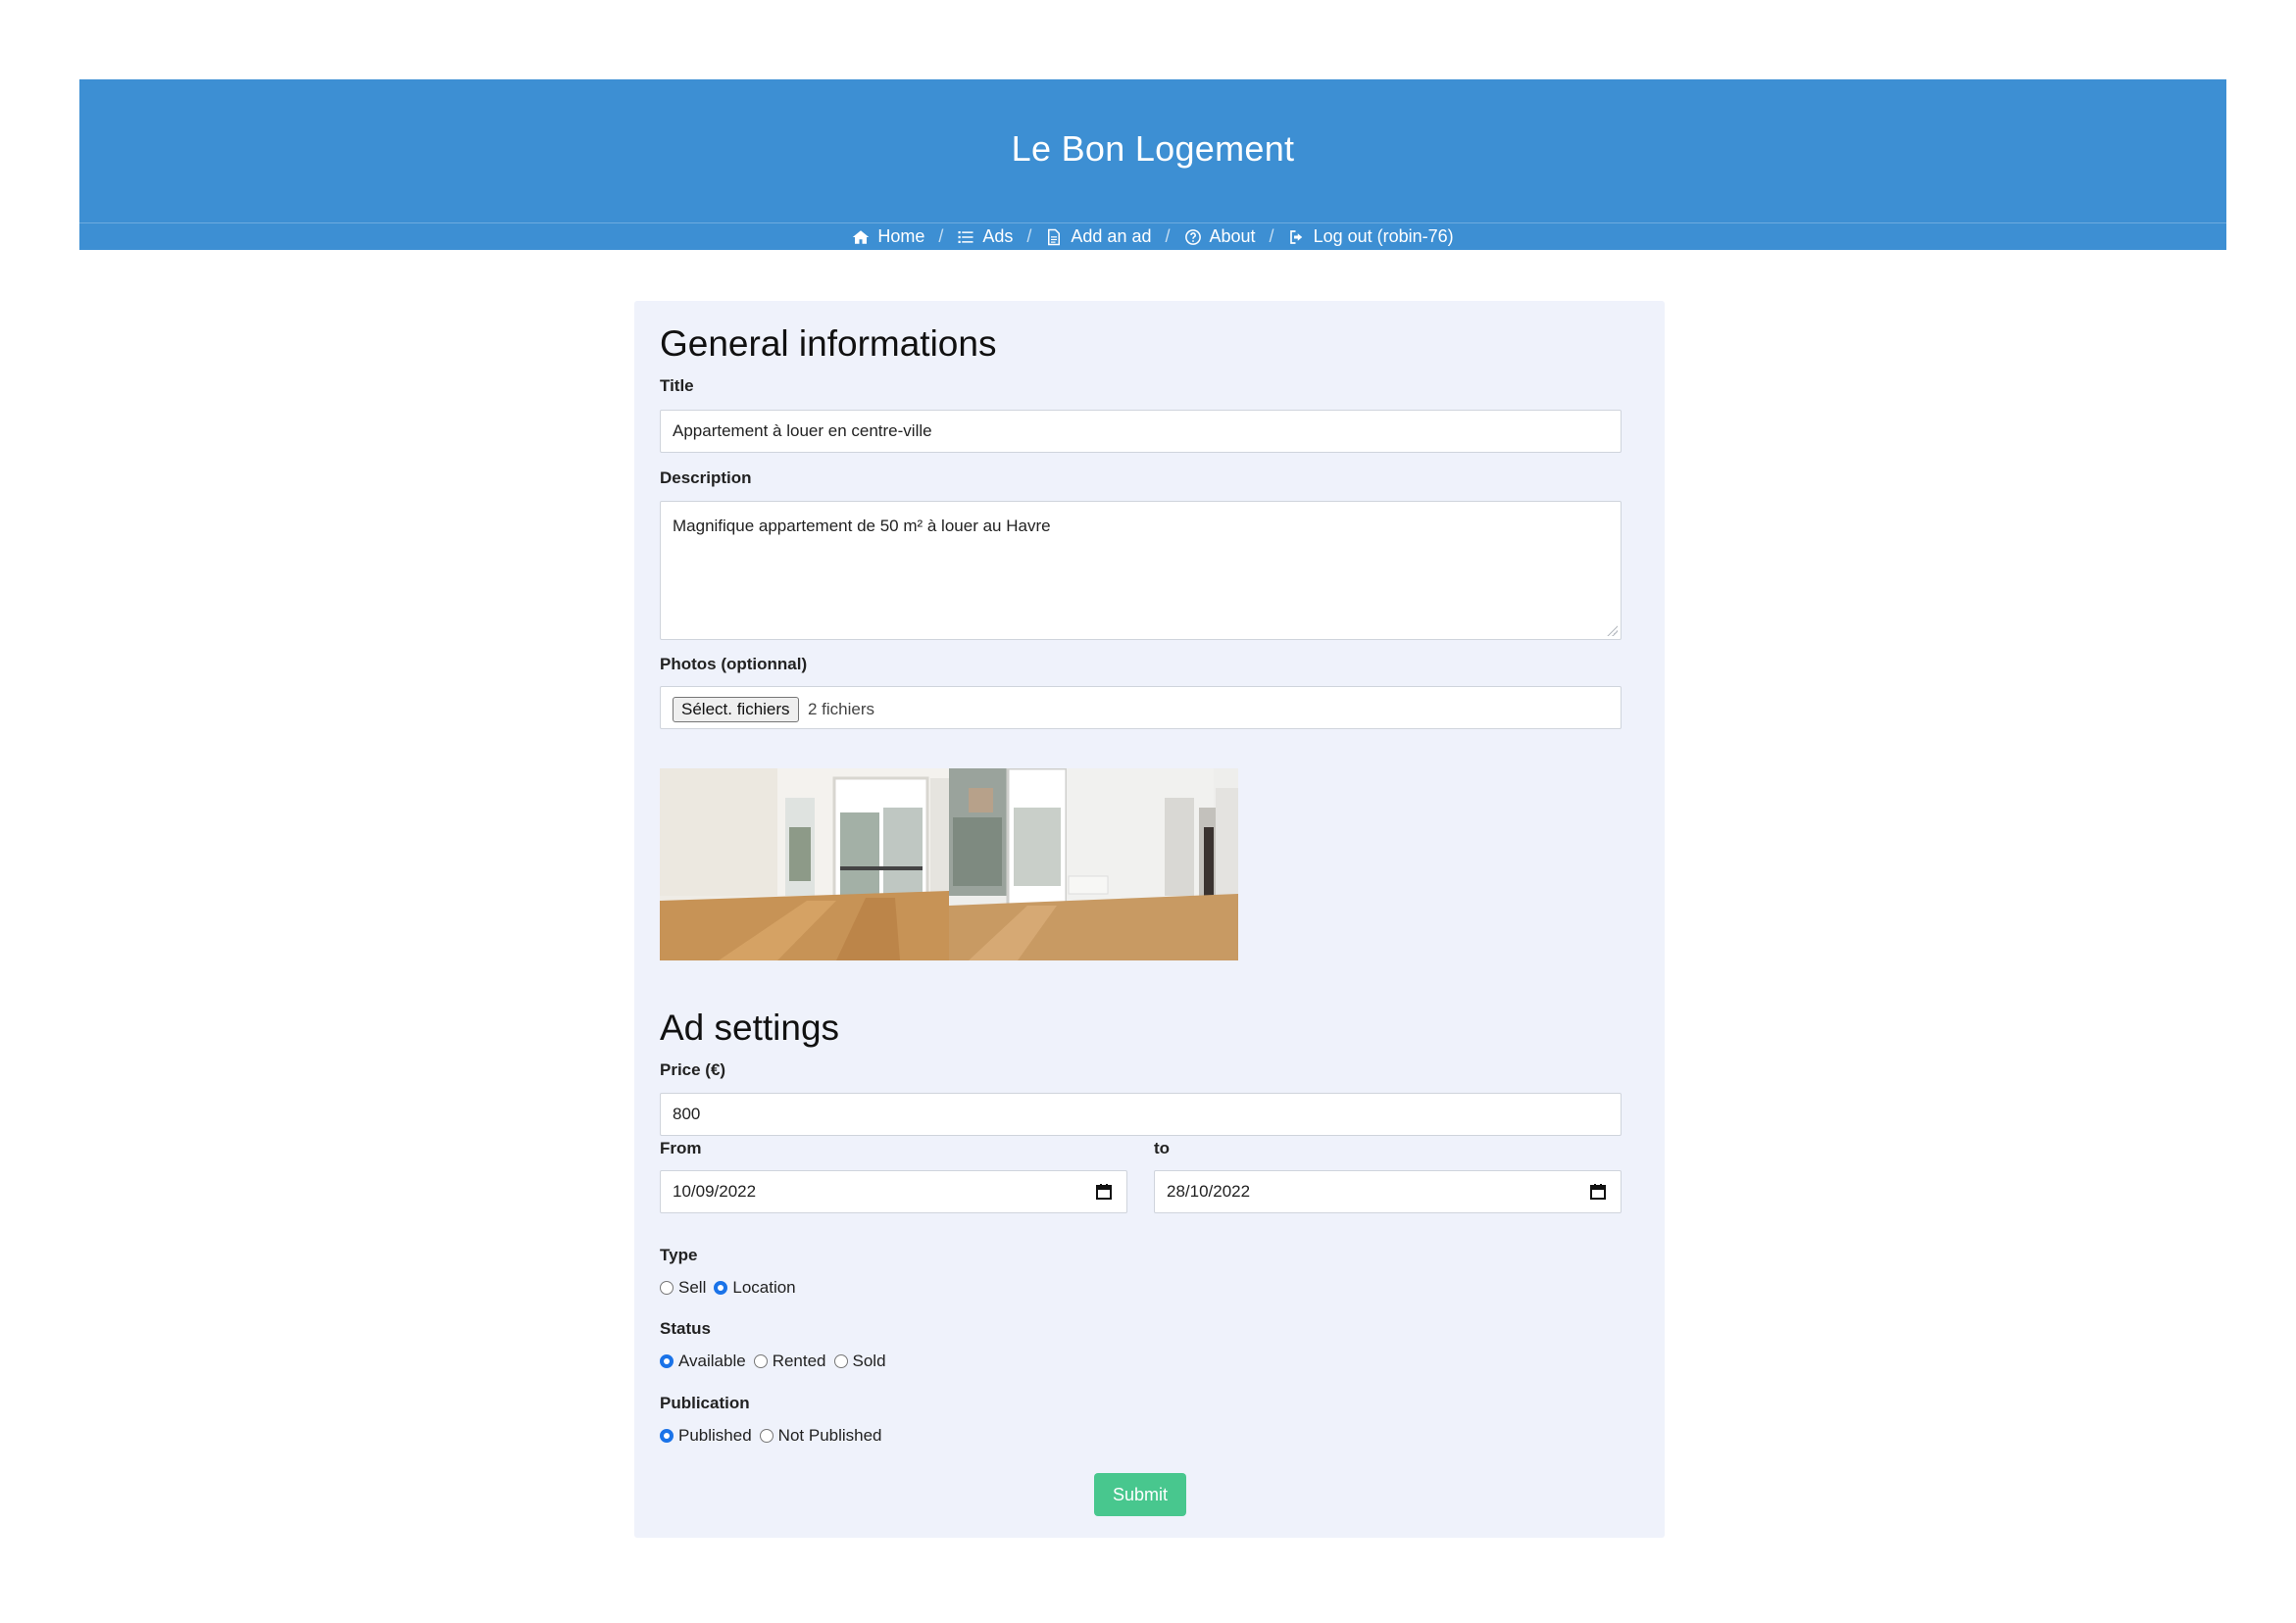  I want to click on publication-published-radio, so click(667, 1436).